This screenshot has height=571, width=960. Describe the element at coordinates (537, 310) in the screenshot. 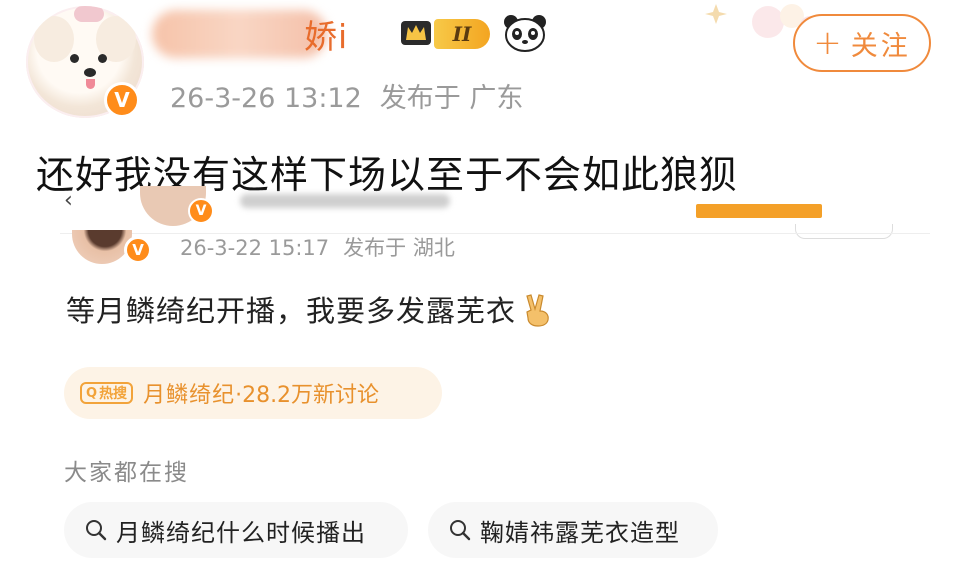

I see `victory-hand-icon` at that location.